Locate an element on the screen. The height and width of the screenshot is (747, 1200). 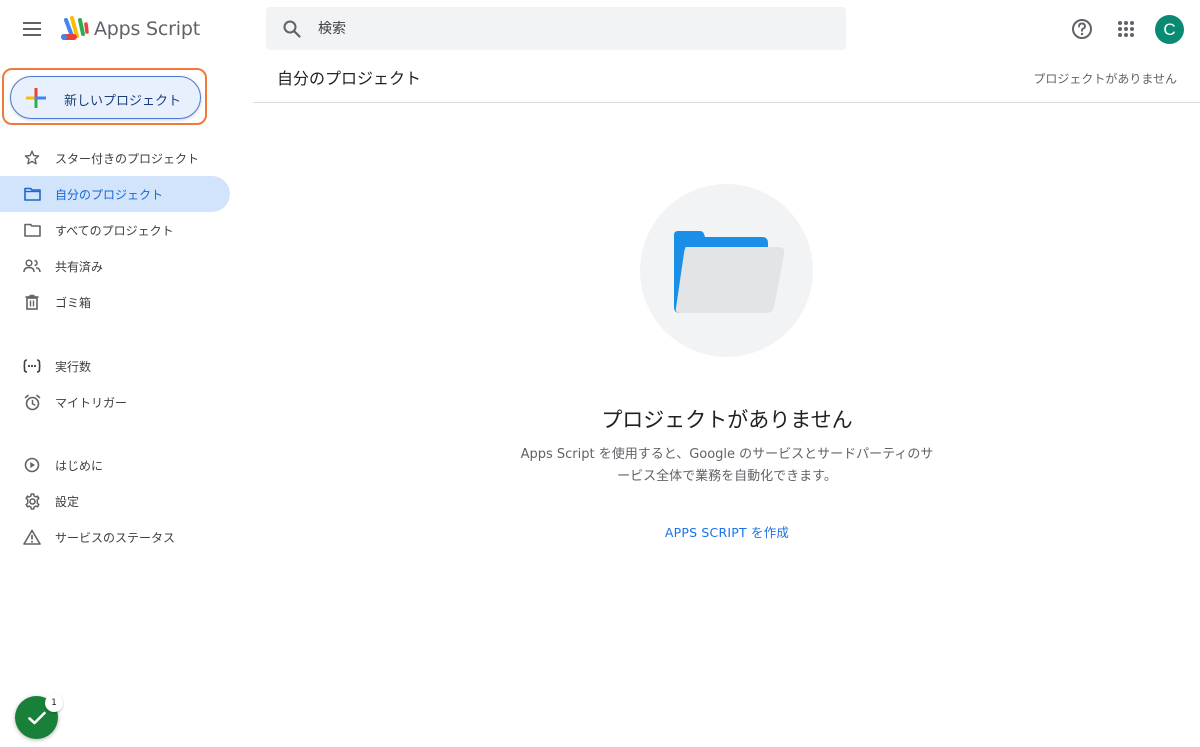
sidebar-item-executions: 実行数 is located at coordinates (115, 366).